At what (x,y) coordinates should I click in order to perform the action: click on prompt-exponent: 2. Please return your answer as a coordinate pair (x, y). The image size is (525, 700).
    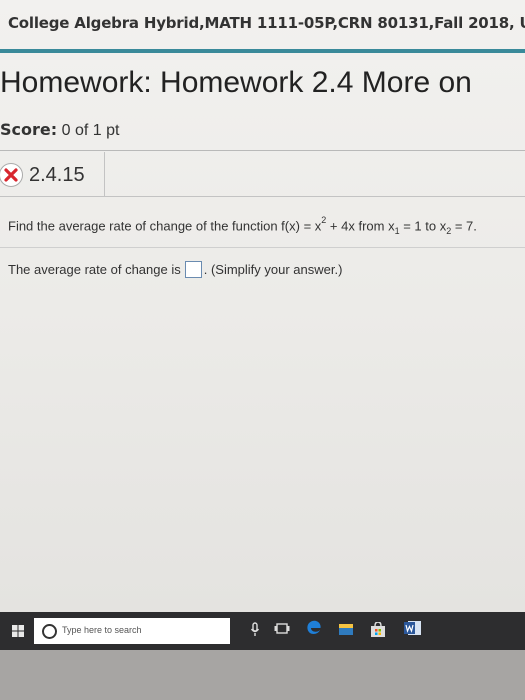
    Looking at the image, I should click on (324, 220).